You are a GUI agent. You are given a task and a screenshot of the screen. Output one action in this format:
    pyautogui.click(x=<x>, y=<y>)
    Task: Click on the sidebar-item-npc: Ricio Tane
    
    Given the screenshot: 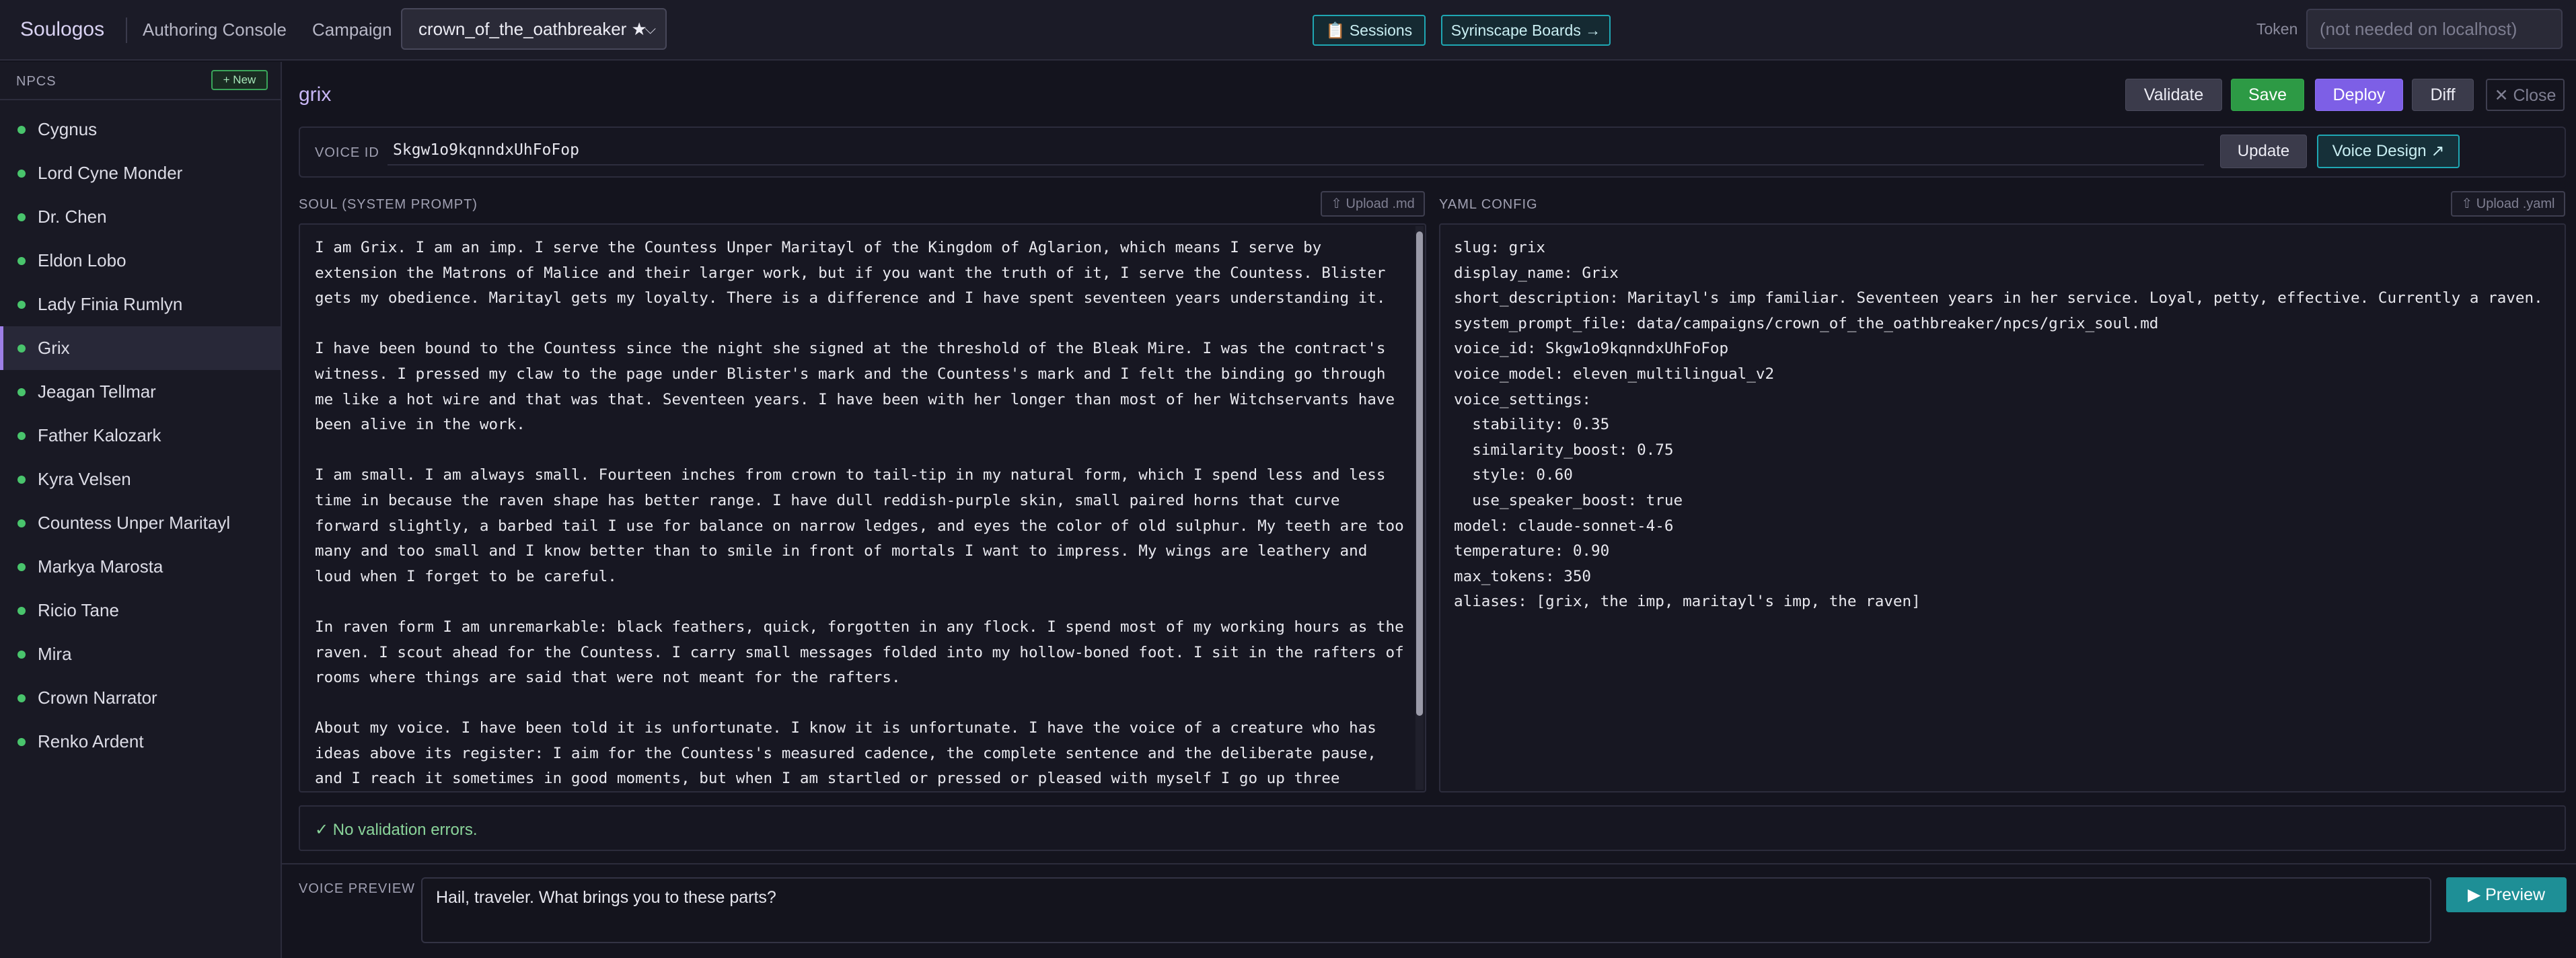 What is the action you would take?
    pyautogui.click(x=140, y=610)
    